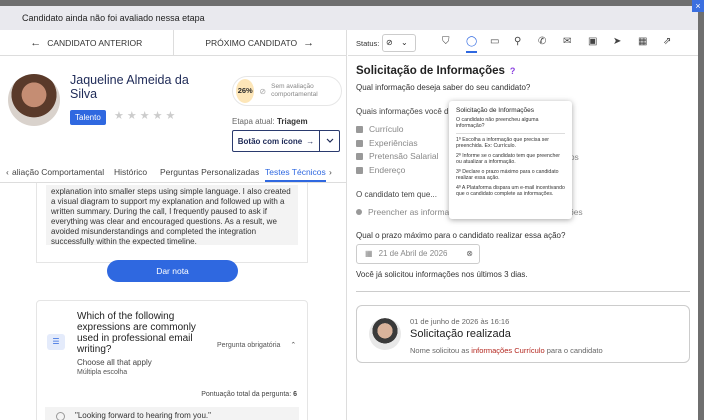 This screenshot has height=420, width=704. Describe the element at coordinates (263, 91) in the screenshot. I see `no-eval-icon: ⊘` at that location.